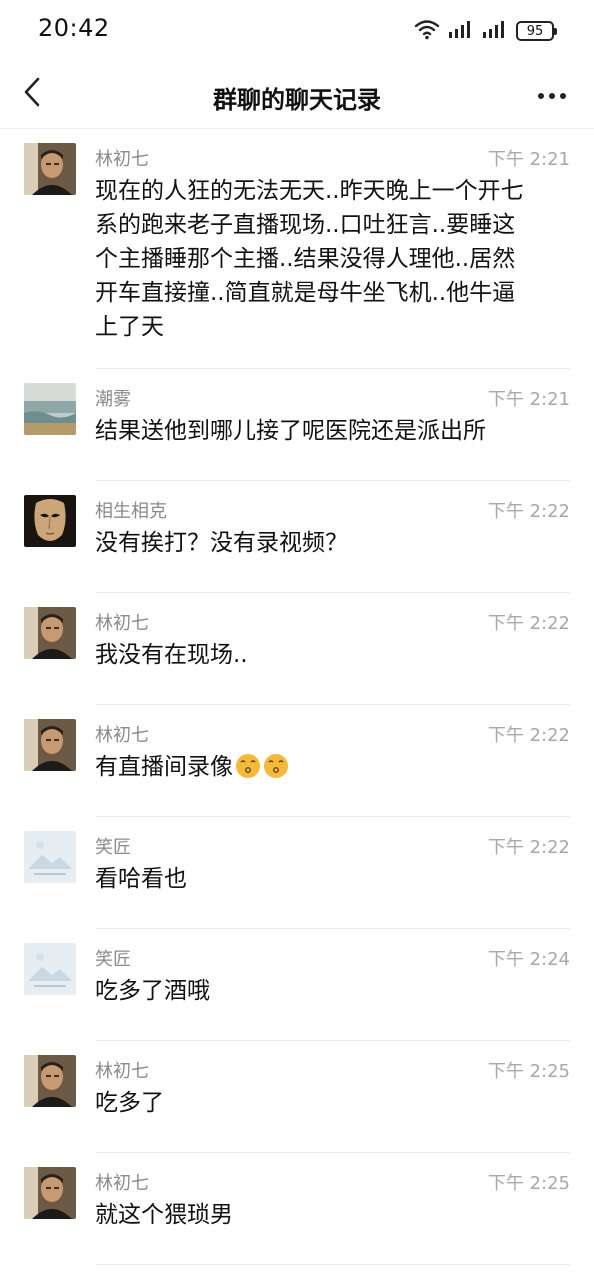 This screenshot has width=594, height=1280. Describe the element at coordinates (164, 767) in the screenshot. I see `message-text: 有直播间录像` at that location.